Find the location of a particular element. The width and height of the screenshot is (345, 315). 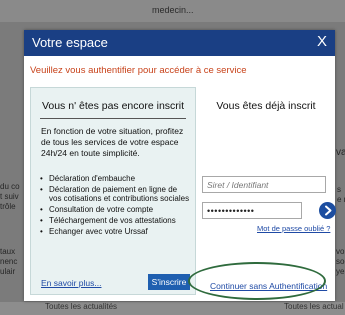

feature-item: Téléchargement de vos attestations is located at coordinates (115, 220).